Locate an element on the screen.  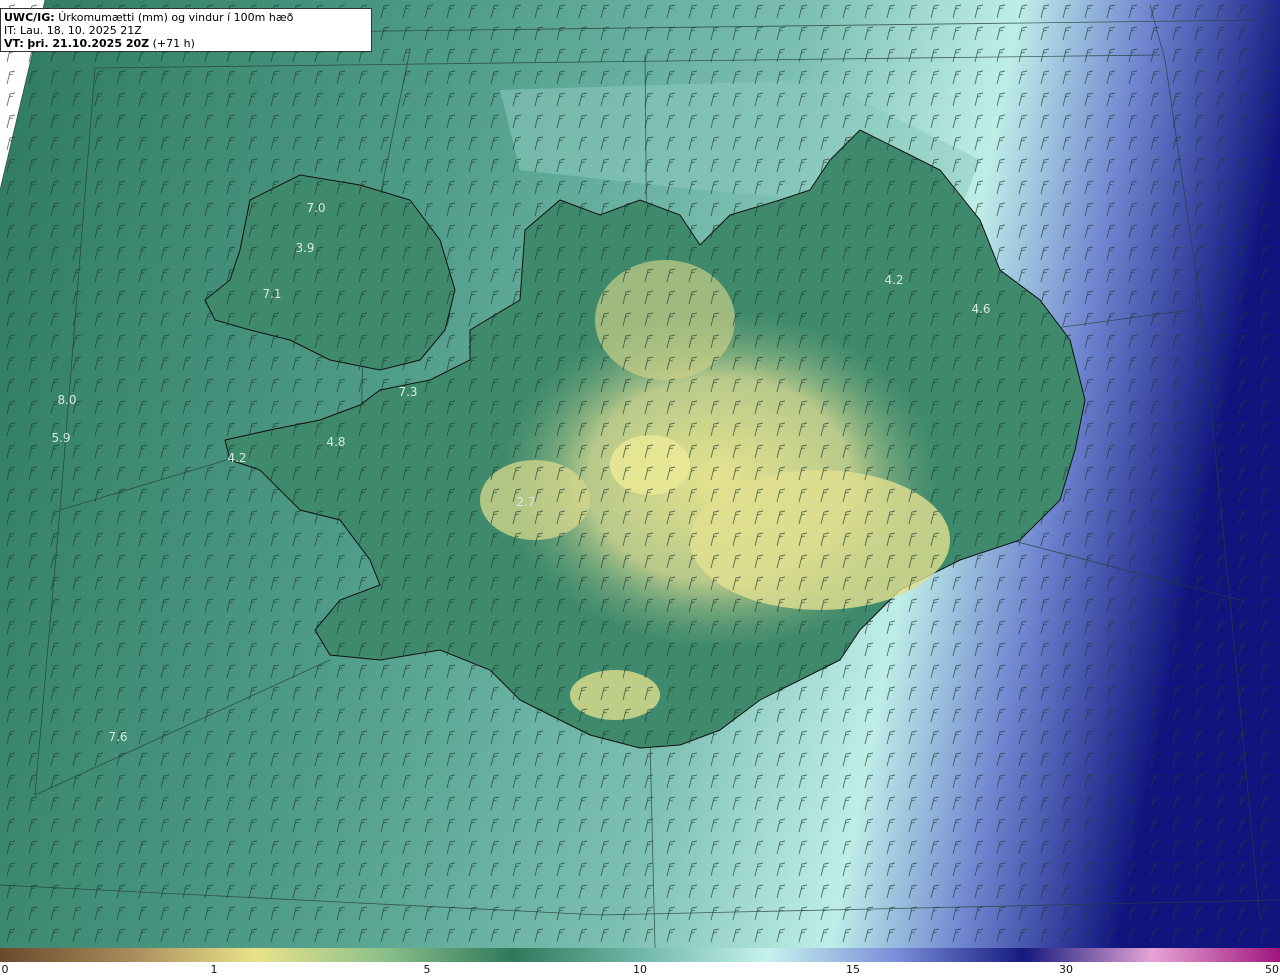
colorbar-tick: 50 is located at coordinates (1272, 969).